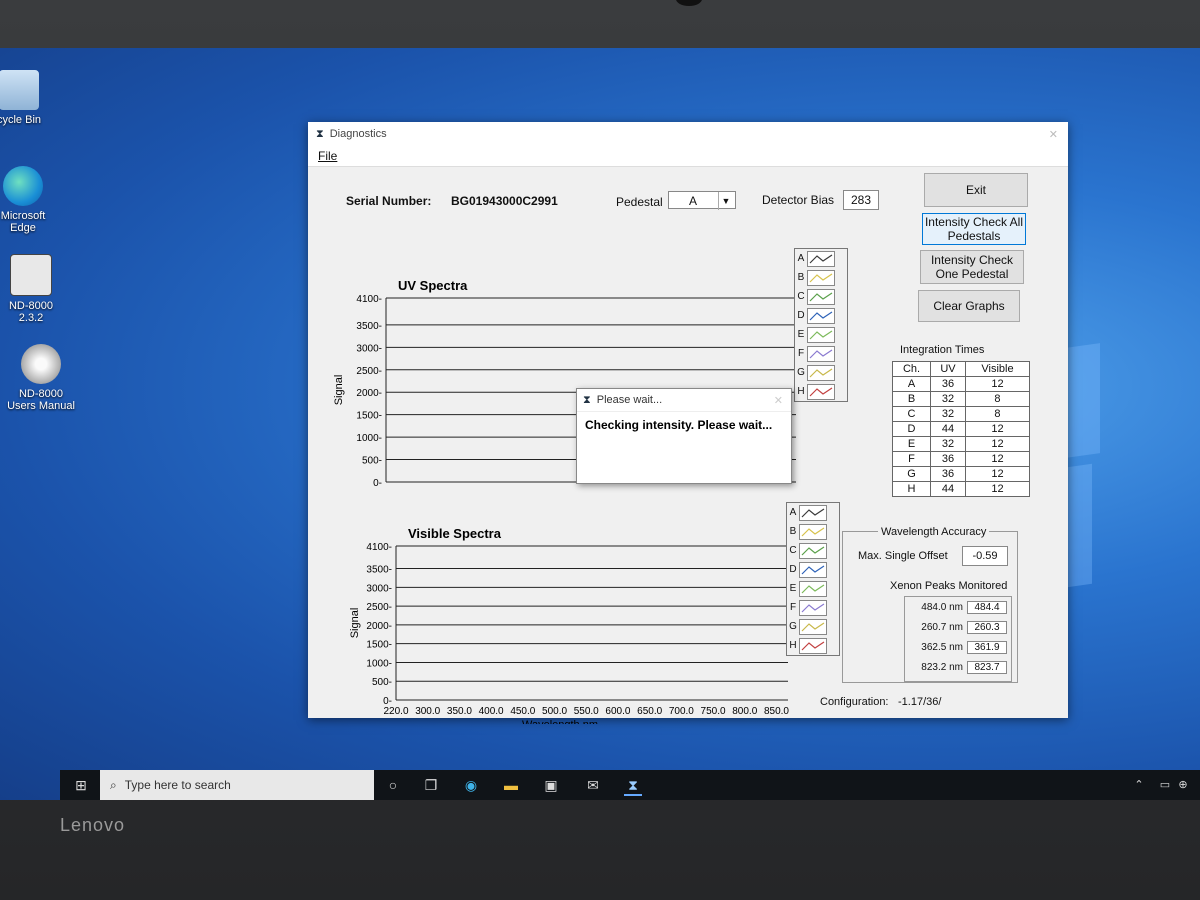 The height and width of the screenshot is (900, 1200). Describe the element at coordinates (393, 785) in the screenshot. I see `cortana-icon: ○` at that location.